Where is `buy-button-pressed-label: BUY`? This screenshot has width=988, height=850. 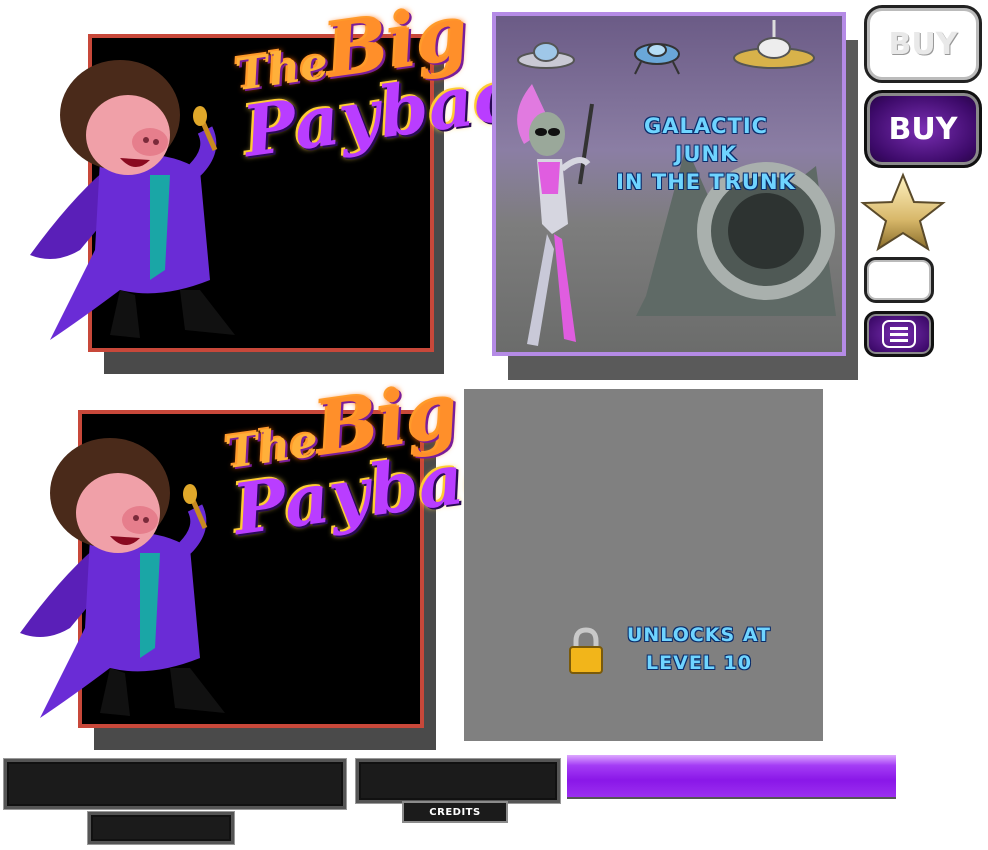
buy-button-pressed-label: BUY is located at coordinates (923, 129).